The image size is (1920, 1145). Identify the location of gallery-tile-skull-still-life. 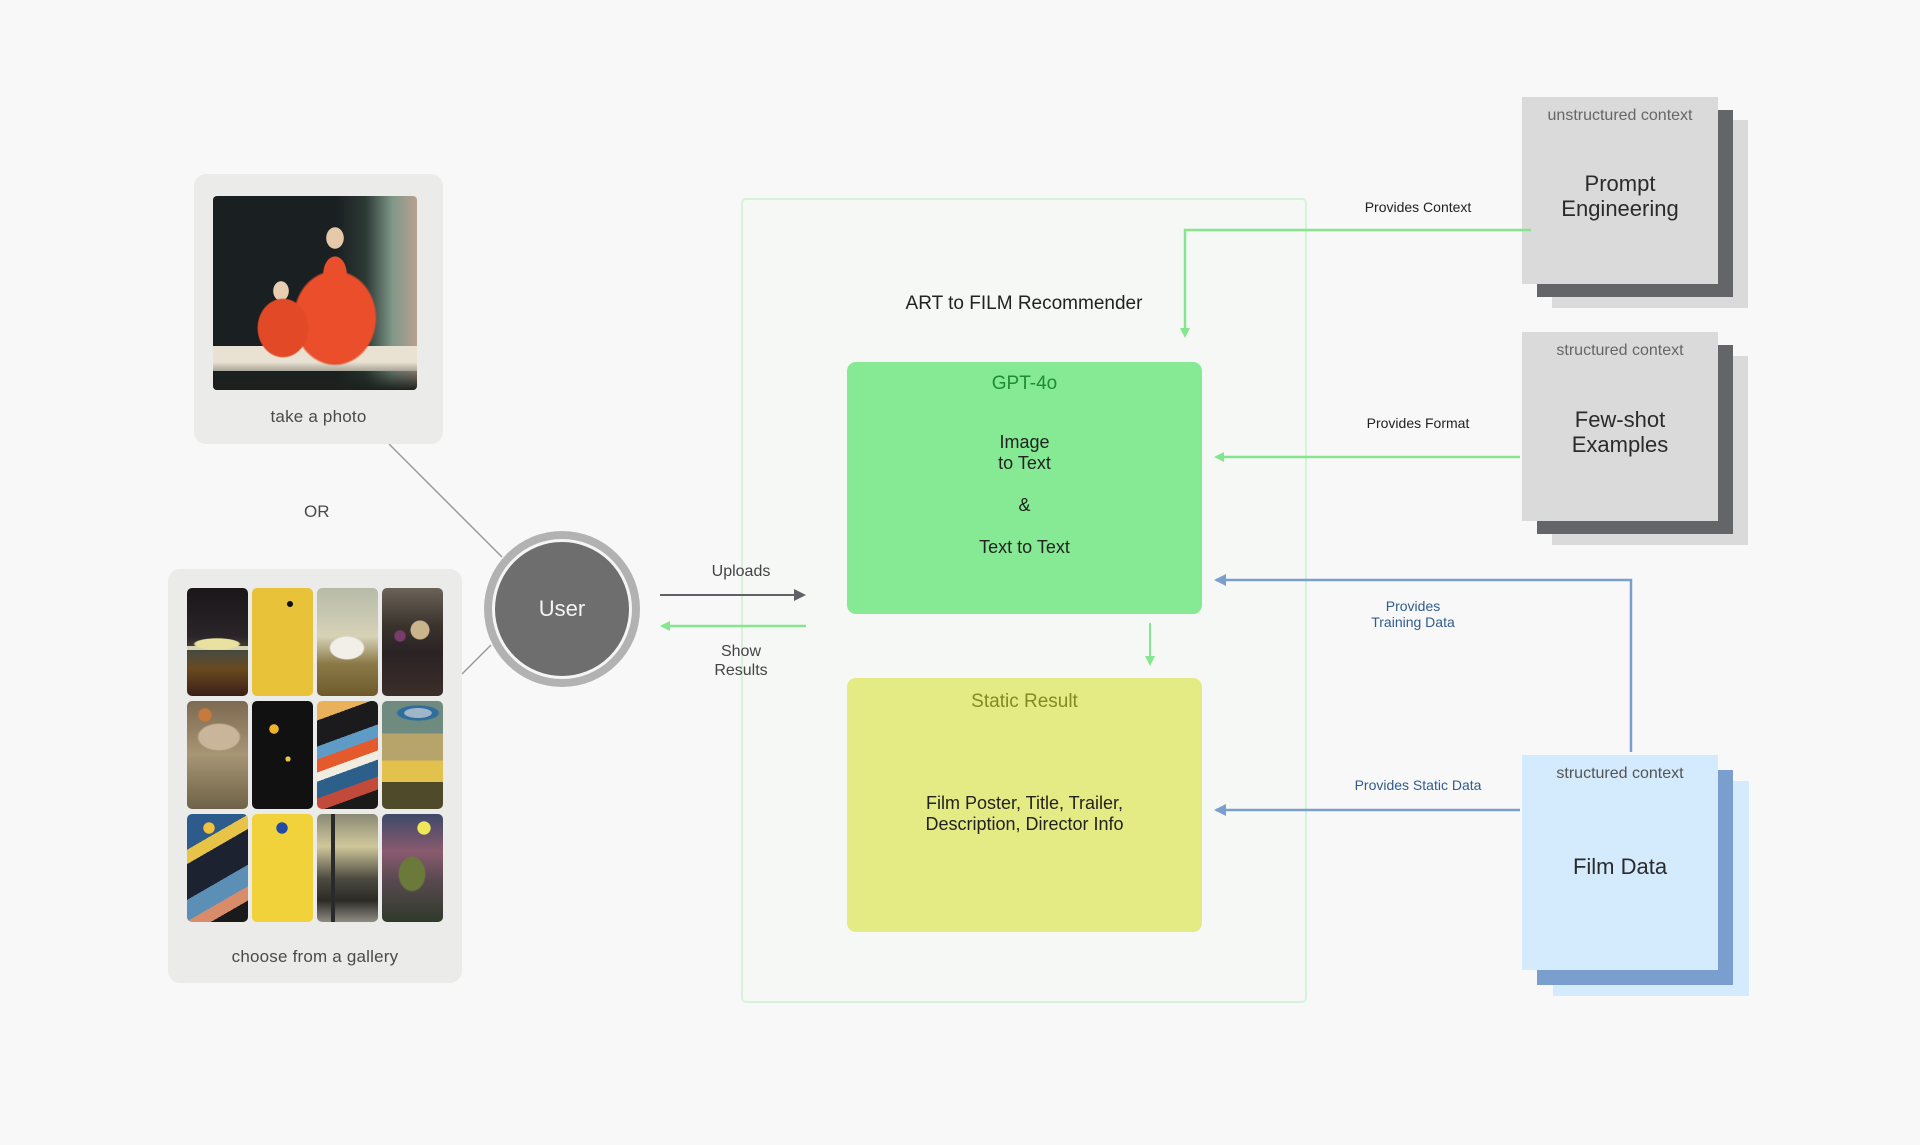
(412, 642).